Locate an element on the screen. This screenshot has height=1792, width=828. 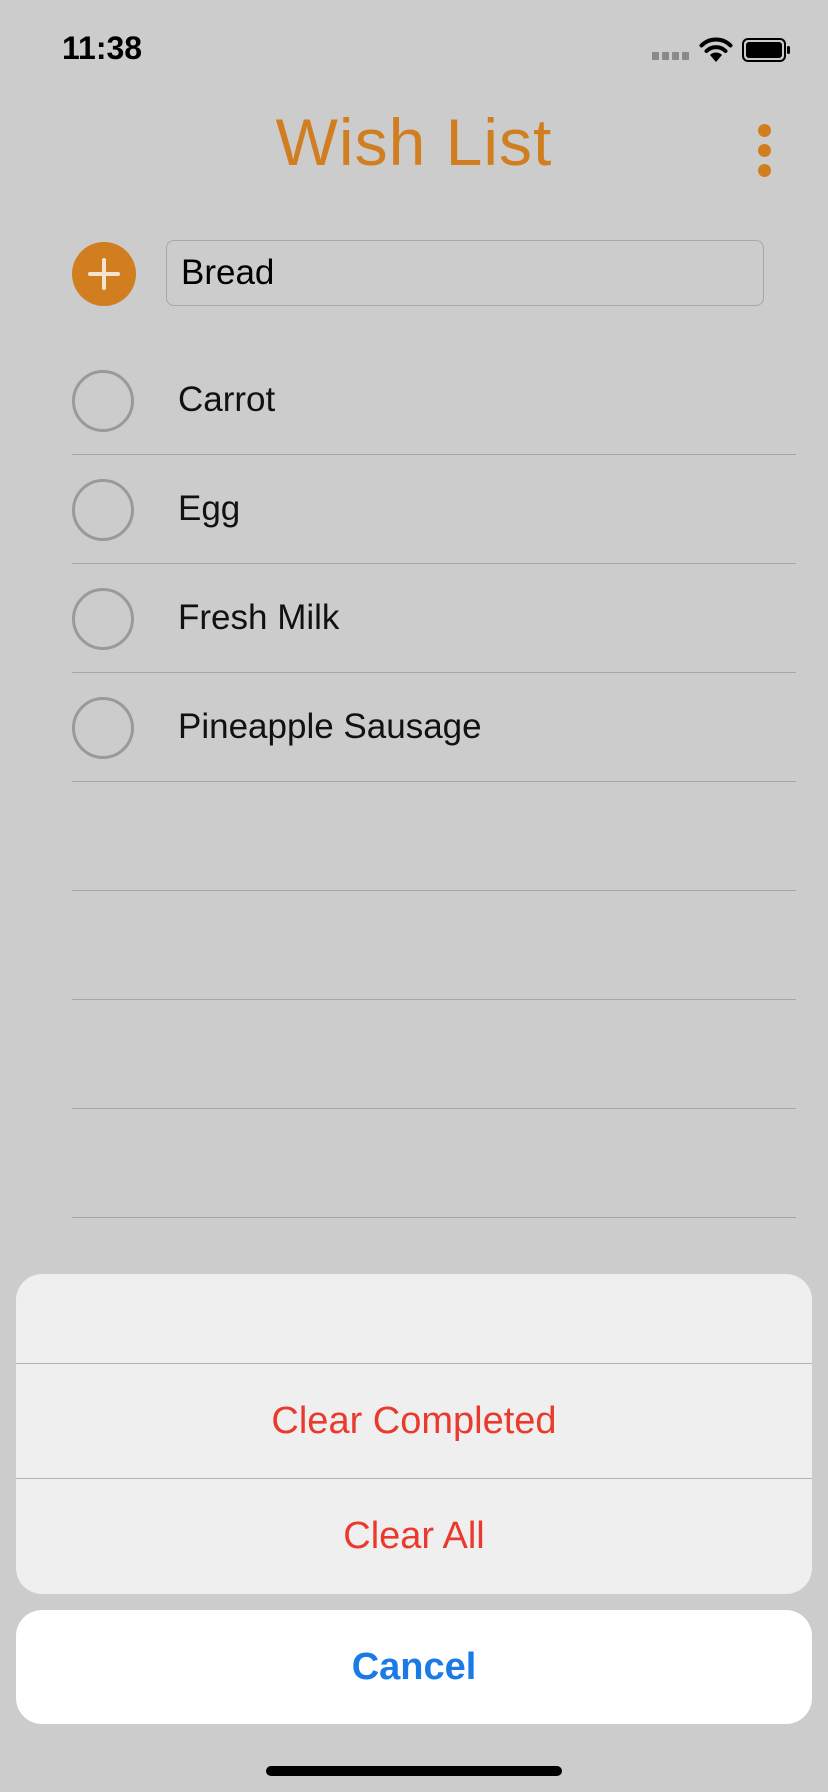
item-label: Fresh Milk is located at coordinates (259, 617).